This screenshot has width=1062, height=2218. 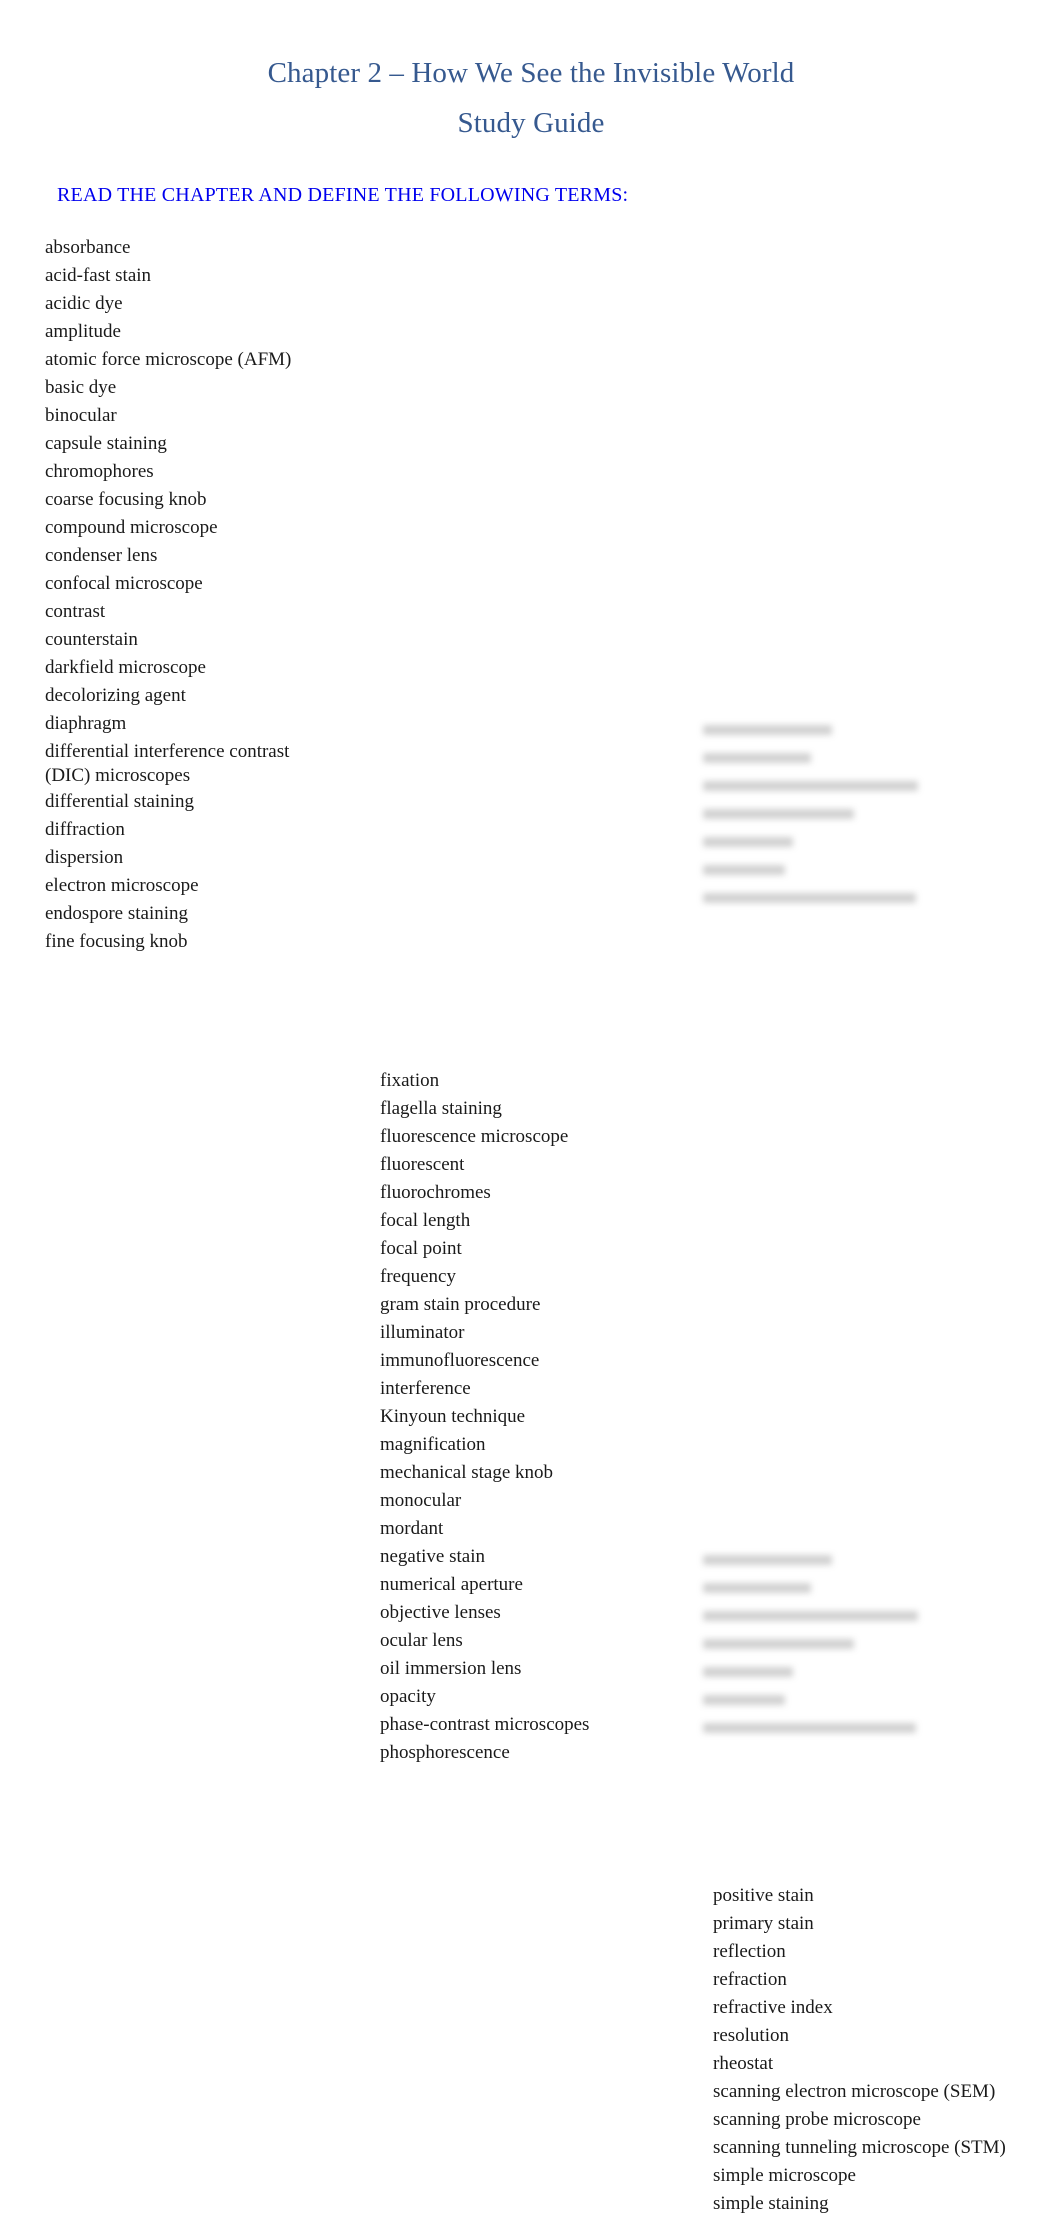 What do you see at coordinates (817, 2119) in the screenshot?
I see `term-item: scanning probe microscope` at bounding box center [817, 2119].